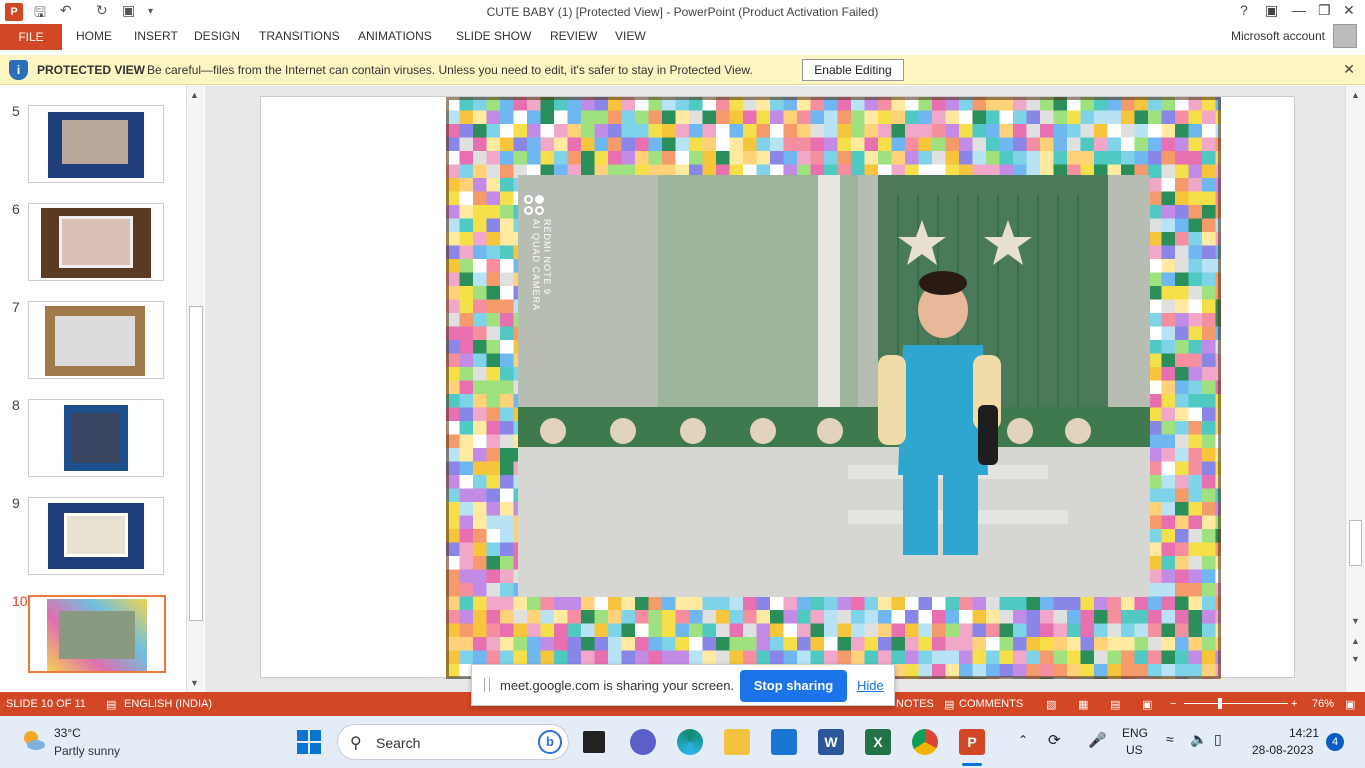  Describe the element at coordinates (1345, 36) in the screenshot. I see `avatar` at that location.